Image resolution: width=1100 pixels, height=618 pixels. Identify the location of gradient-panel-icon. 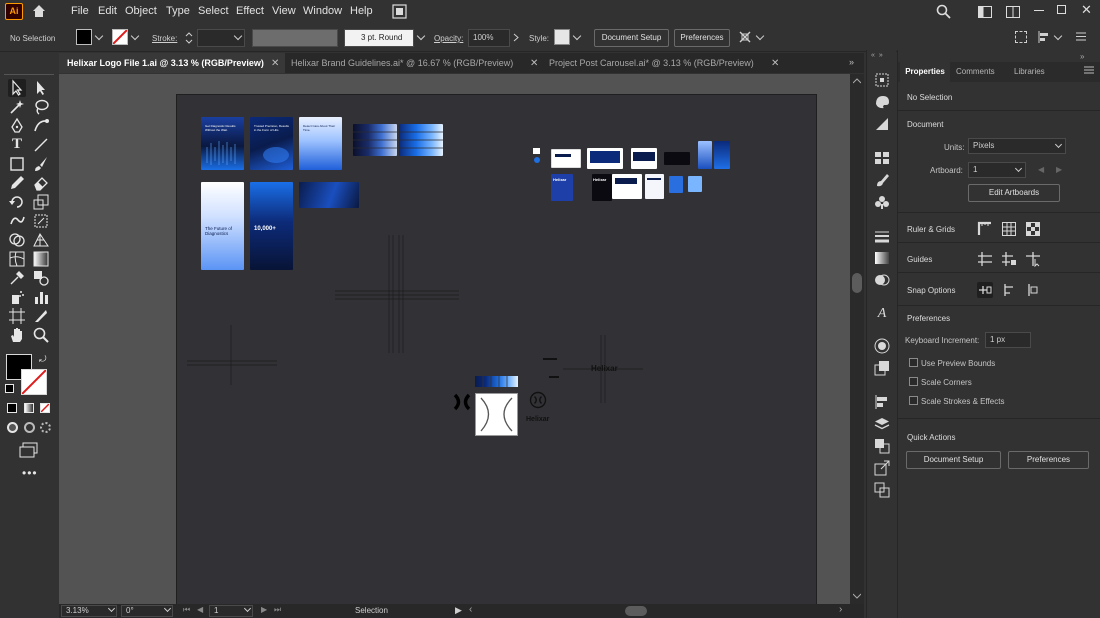
(882, 258).